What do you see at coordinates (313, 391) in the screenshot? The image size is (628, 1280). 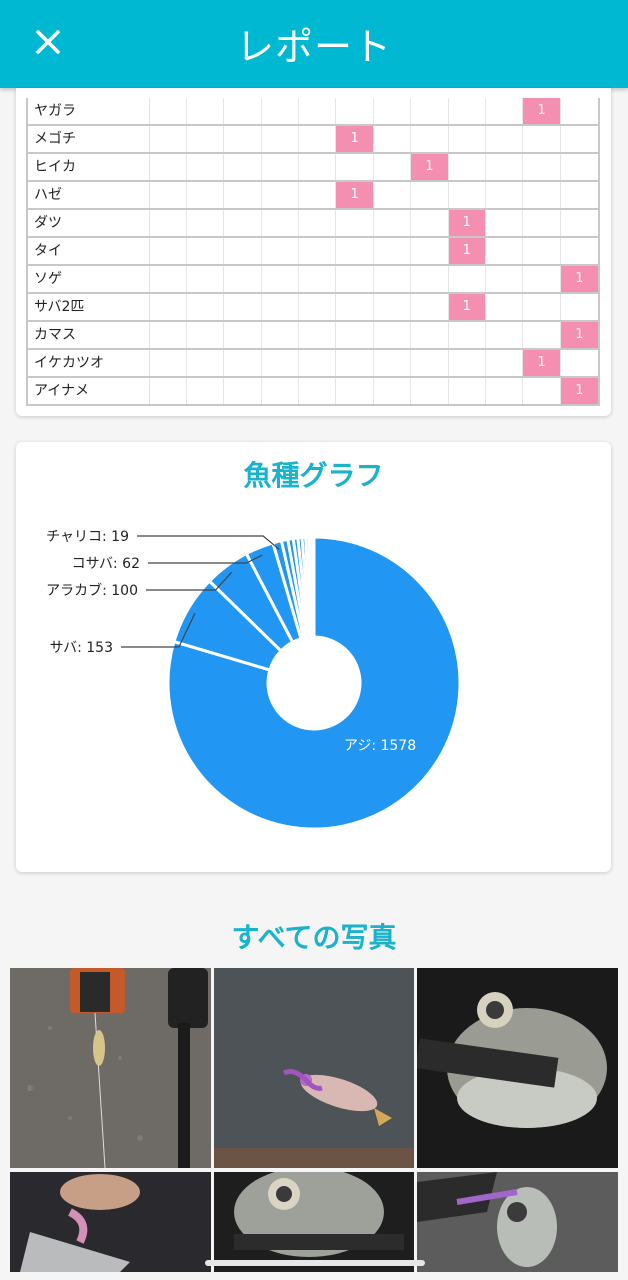 I see `table-row: アイナメ 1` at bounding box center [313, 391].